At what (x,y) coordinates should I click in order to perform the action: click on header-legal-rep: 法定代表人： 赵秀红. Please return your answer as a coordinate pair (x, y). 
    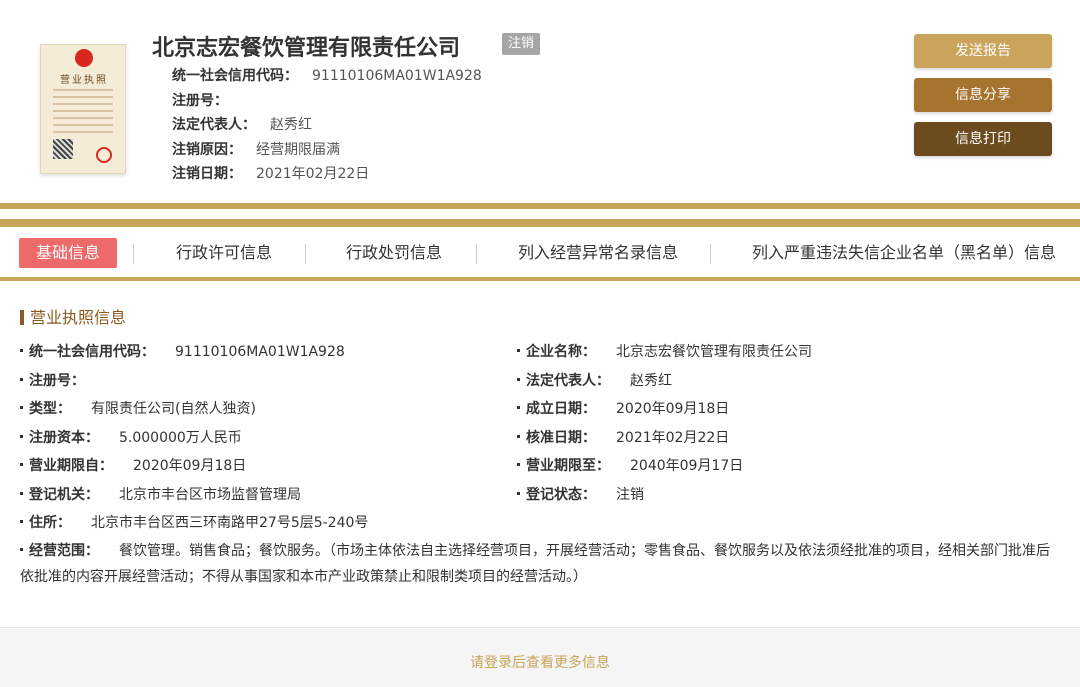
    Looking at the image, I should click on (242, 124).